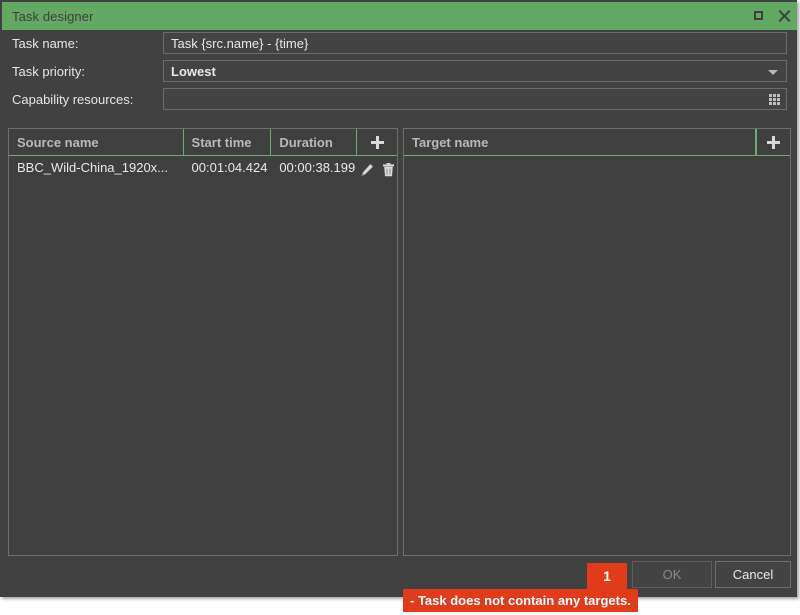 This screenshot has width=800, height=615. I want to click on cell-duration: 00:00:38.199, so click(317, 167).